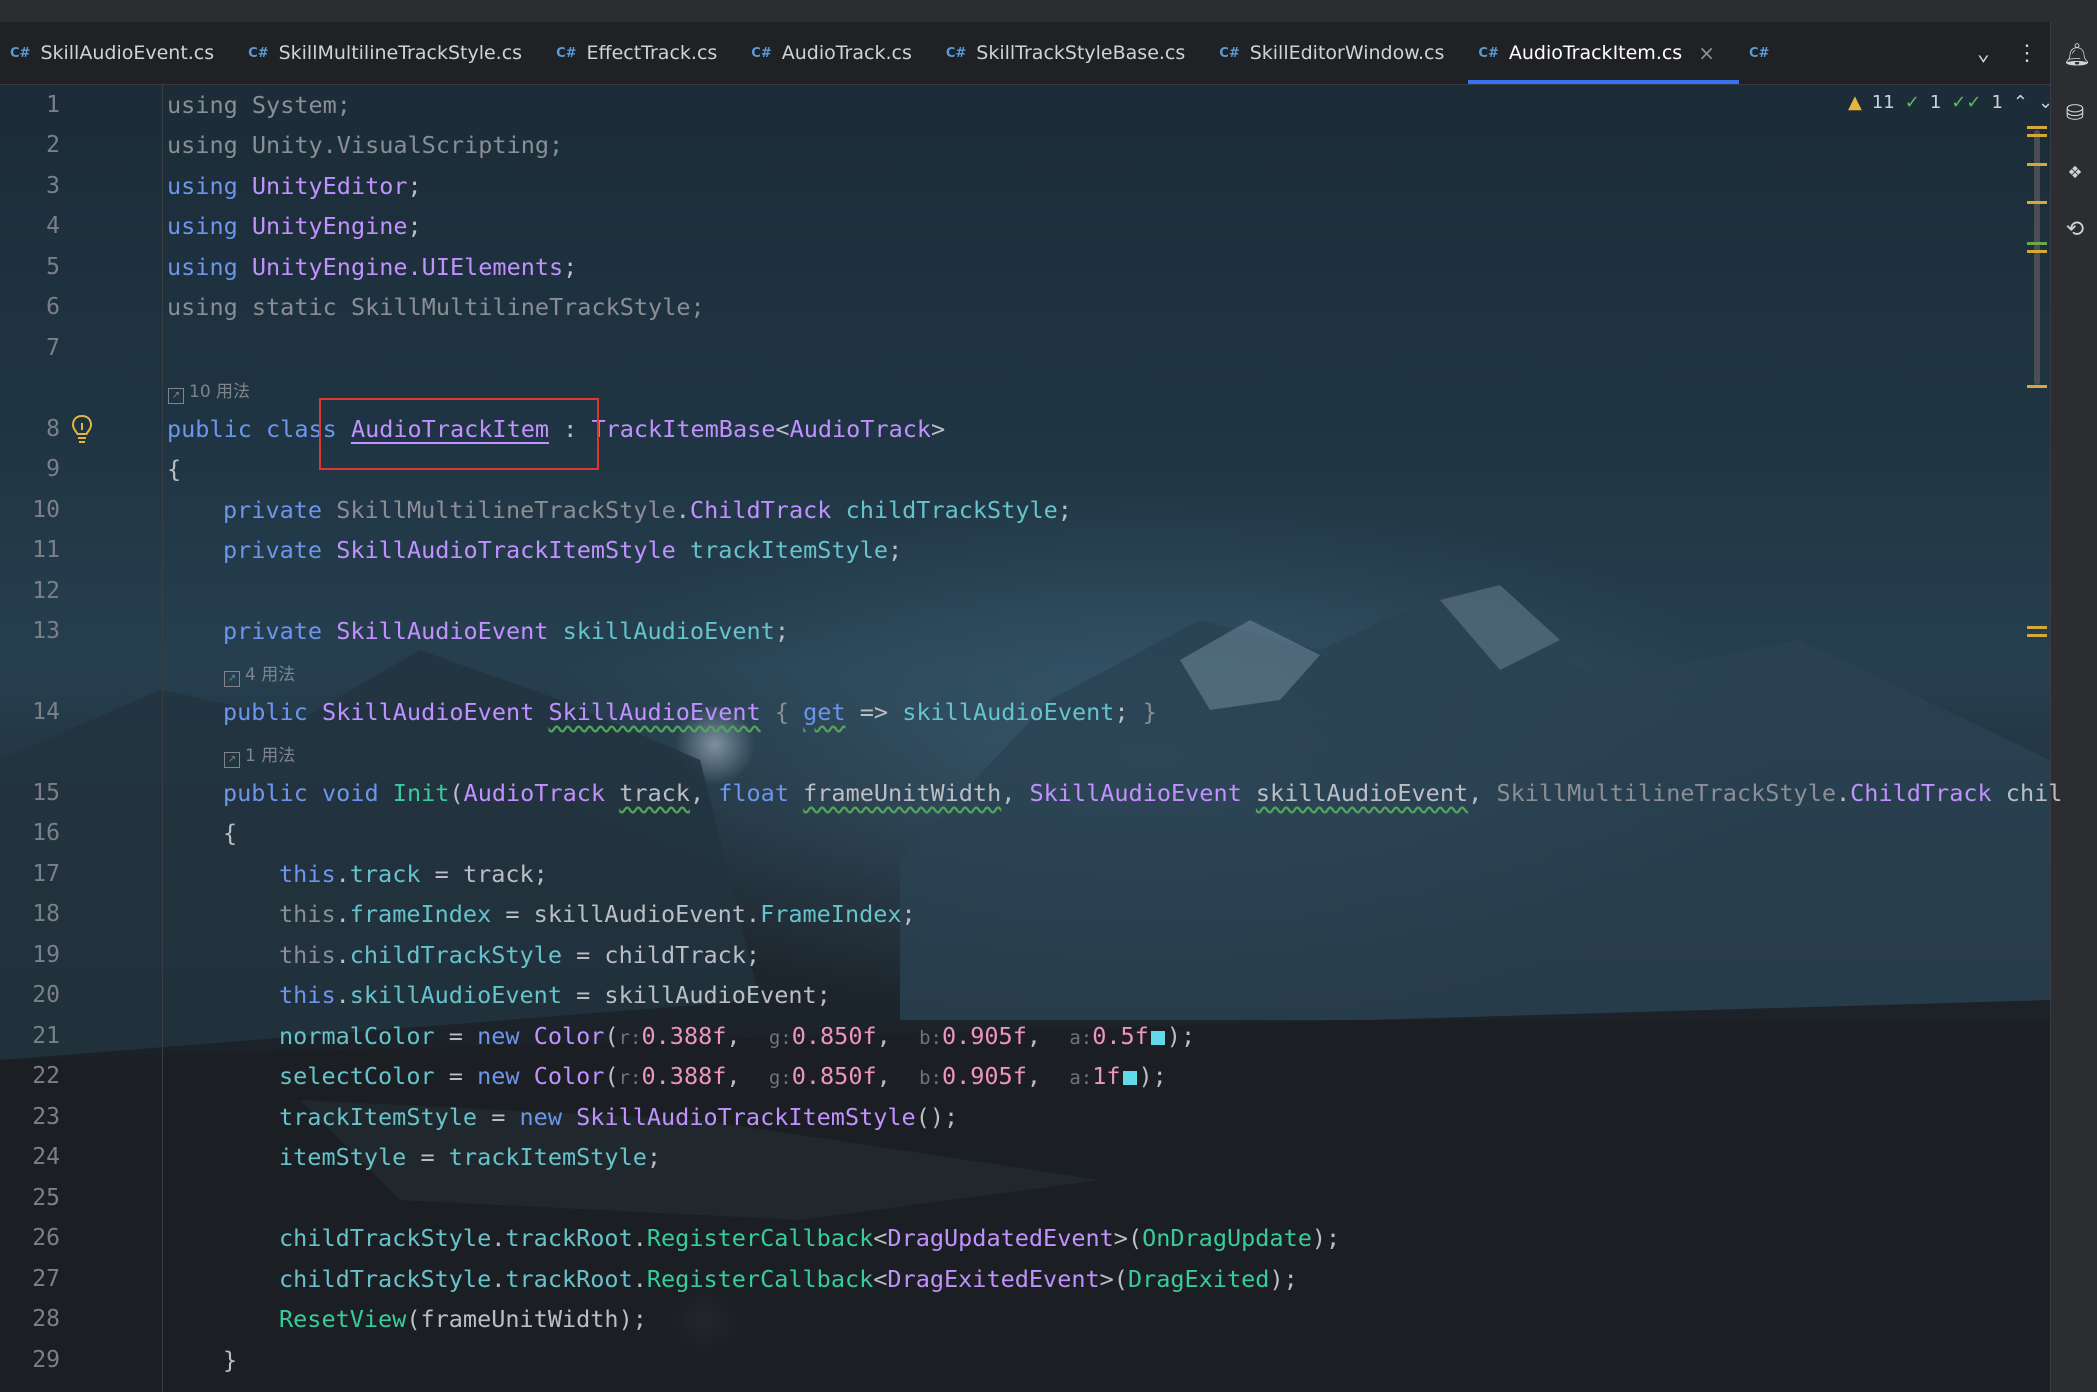 The image size is (2097, 1392). Describe the element at coordinates (1983, 53) in the screenshot. I see `chevron-down-icon: ⌄` at that location.